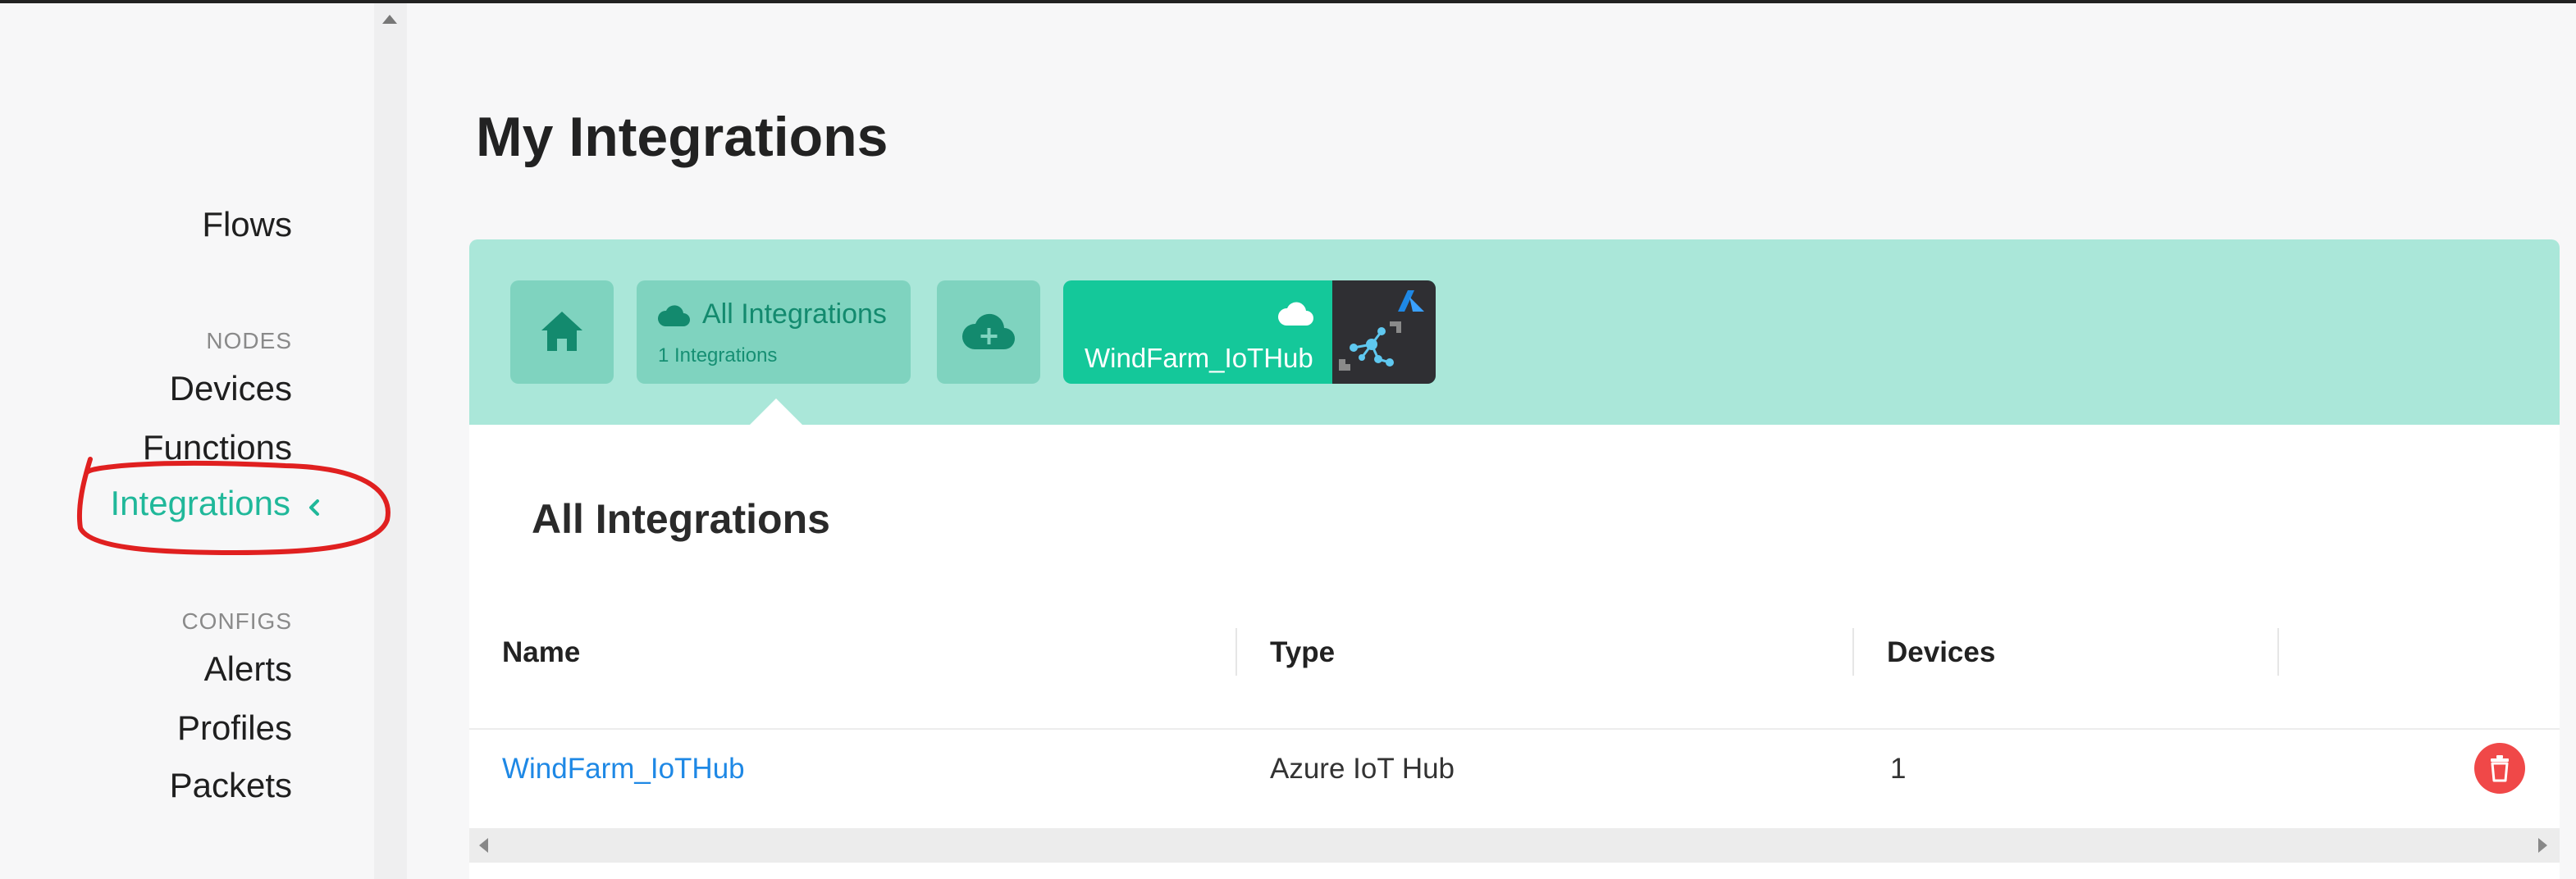 The image size is (2576, 879). Describe the element at coordinates (1199, 358) in the screenshot. I see `integration-tab-label: WindFarm_IoTHub` at that location.